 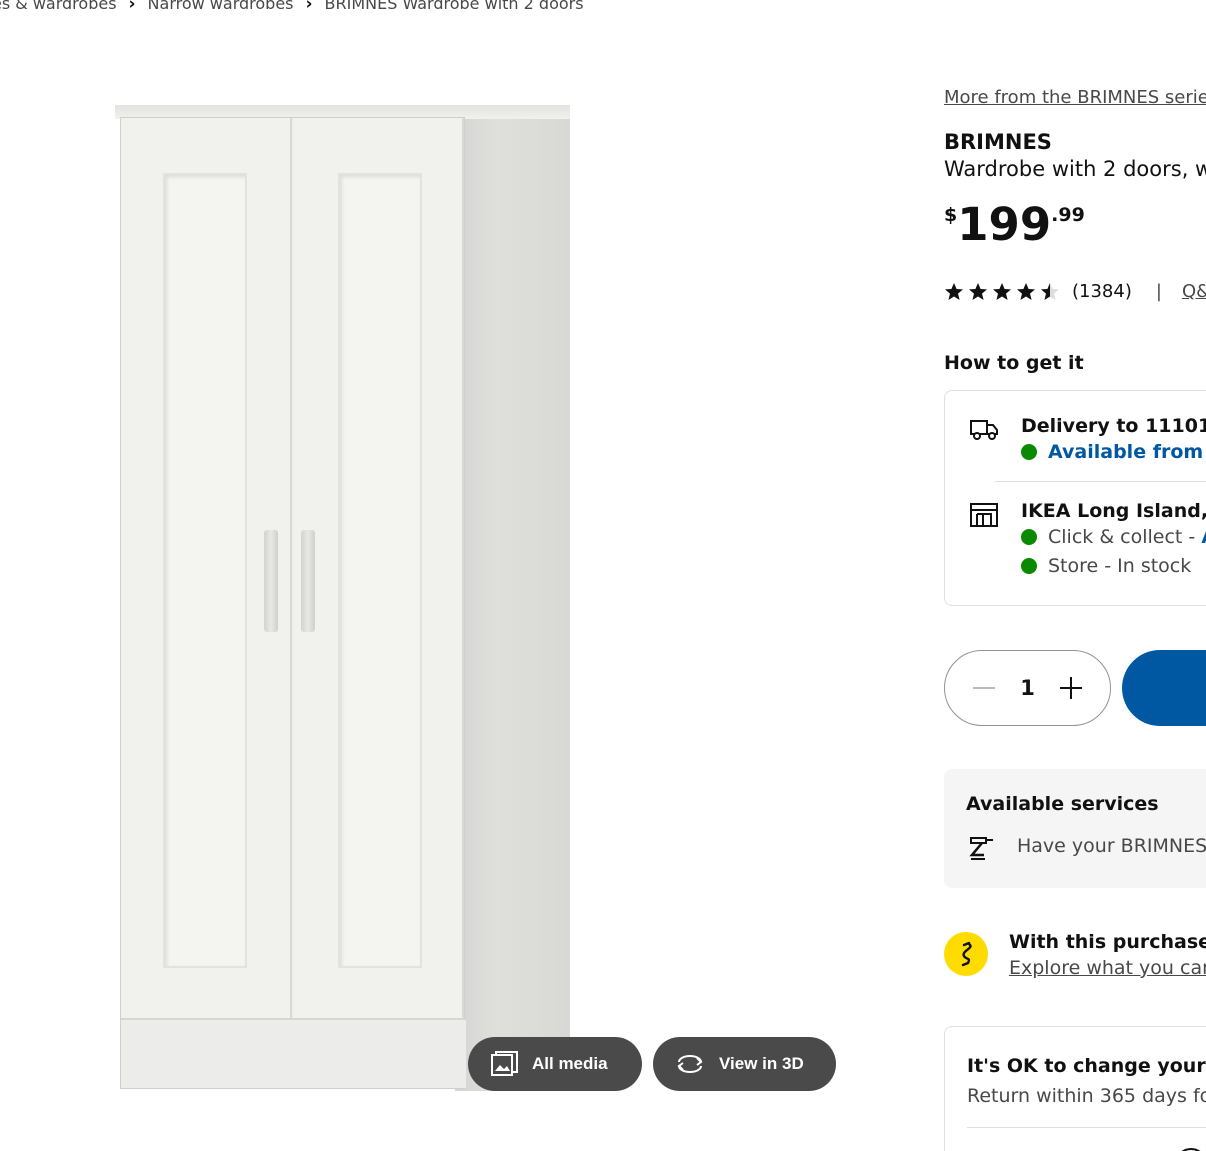 I want to click on view-3d-button: View in 3D, so click(x=744, y=1064).